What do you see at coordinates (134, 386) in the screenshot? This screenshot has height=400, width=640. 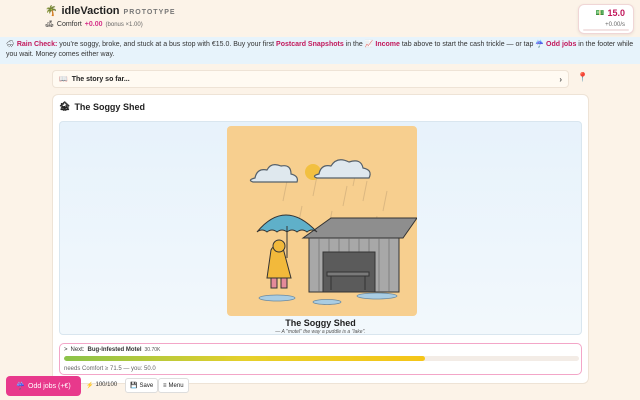 I see `floppy-icon: 💾` at bounding box center [134, 386].